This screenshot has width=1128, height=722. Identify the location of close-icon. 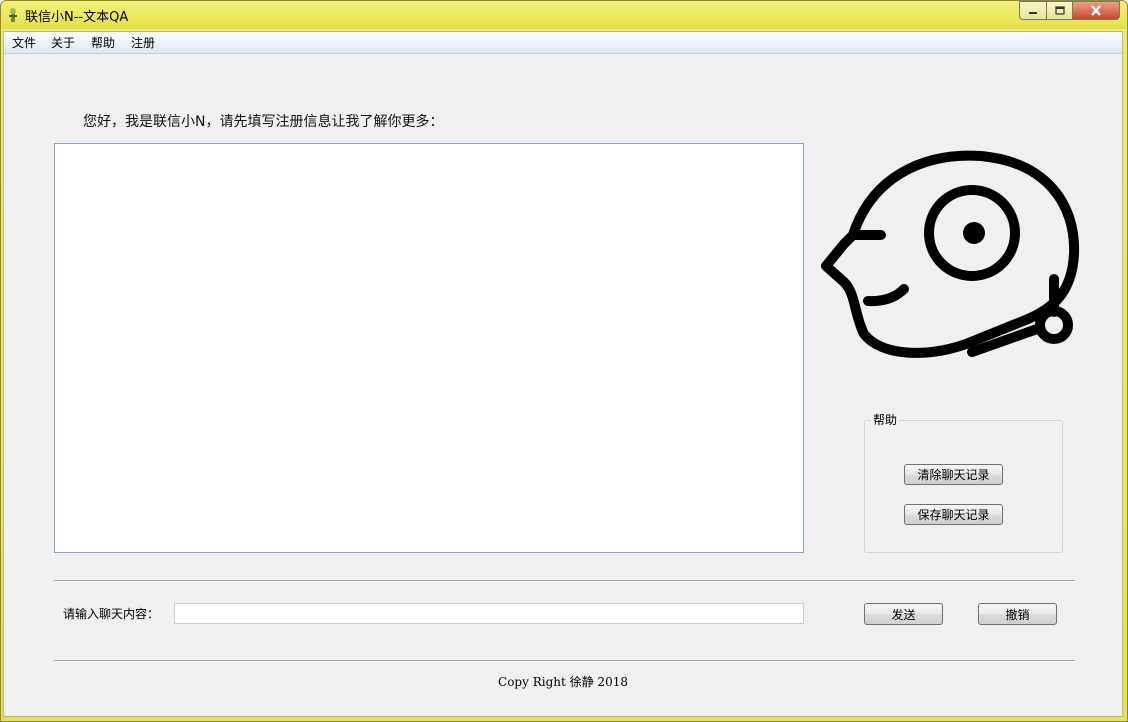
(1096, 10).